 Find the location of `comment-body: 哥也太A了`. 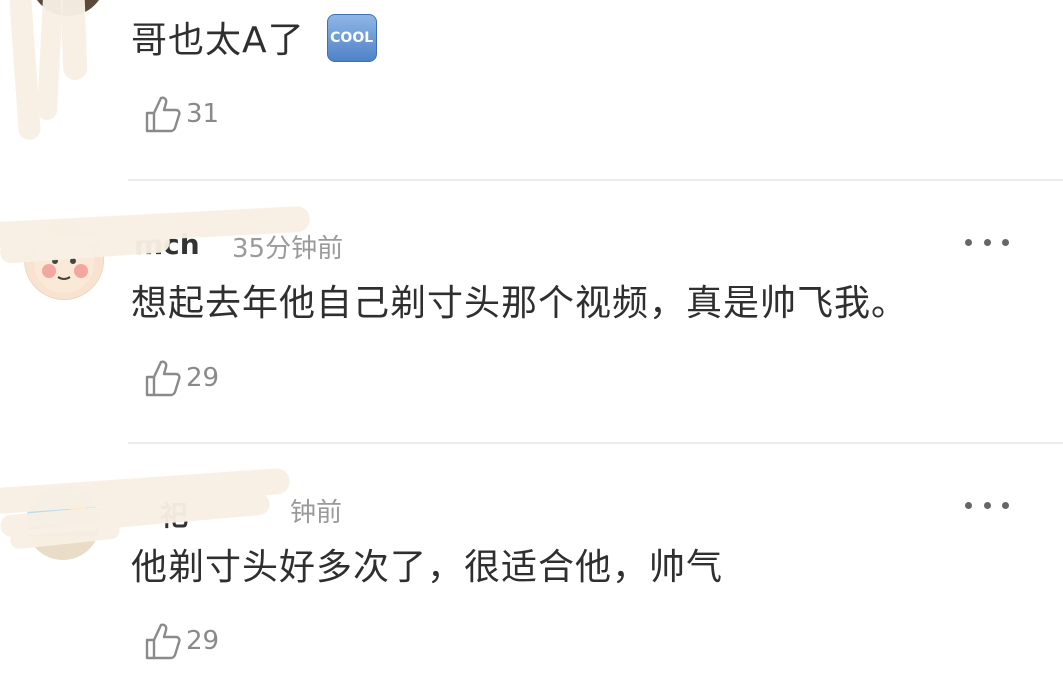

comment-body: 哥也太A了 is located at coordinates (218, 40).